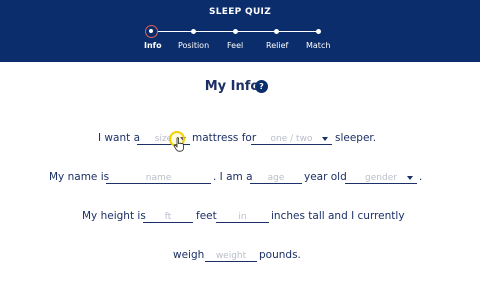  Describe the element at coordinates (114, 216) in the screenshot. I see `label-my-height-is: My height is` at that location.